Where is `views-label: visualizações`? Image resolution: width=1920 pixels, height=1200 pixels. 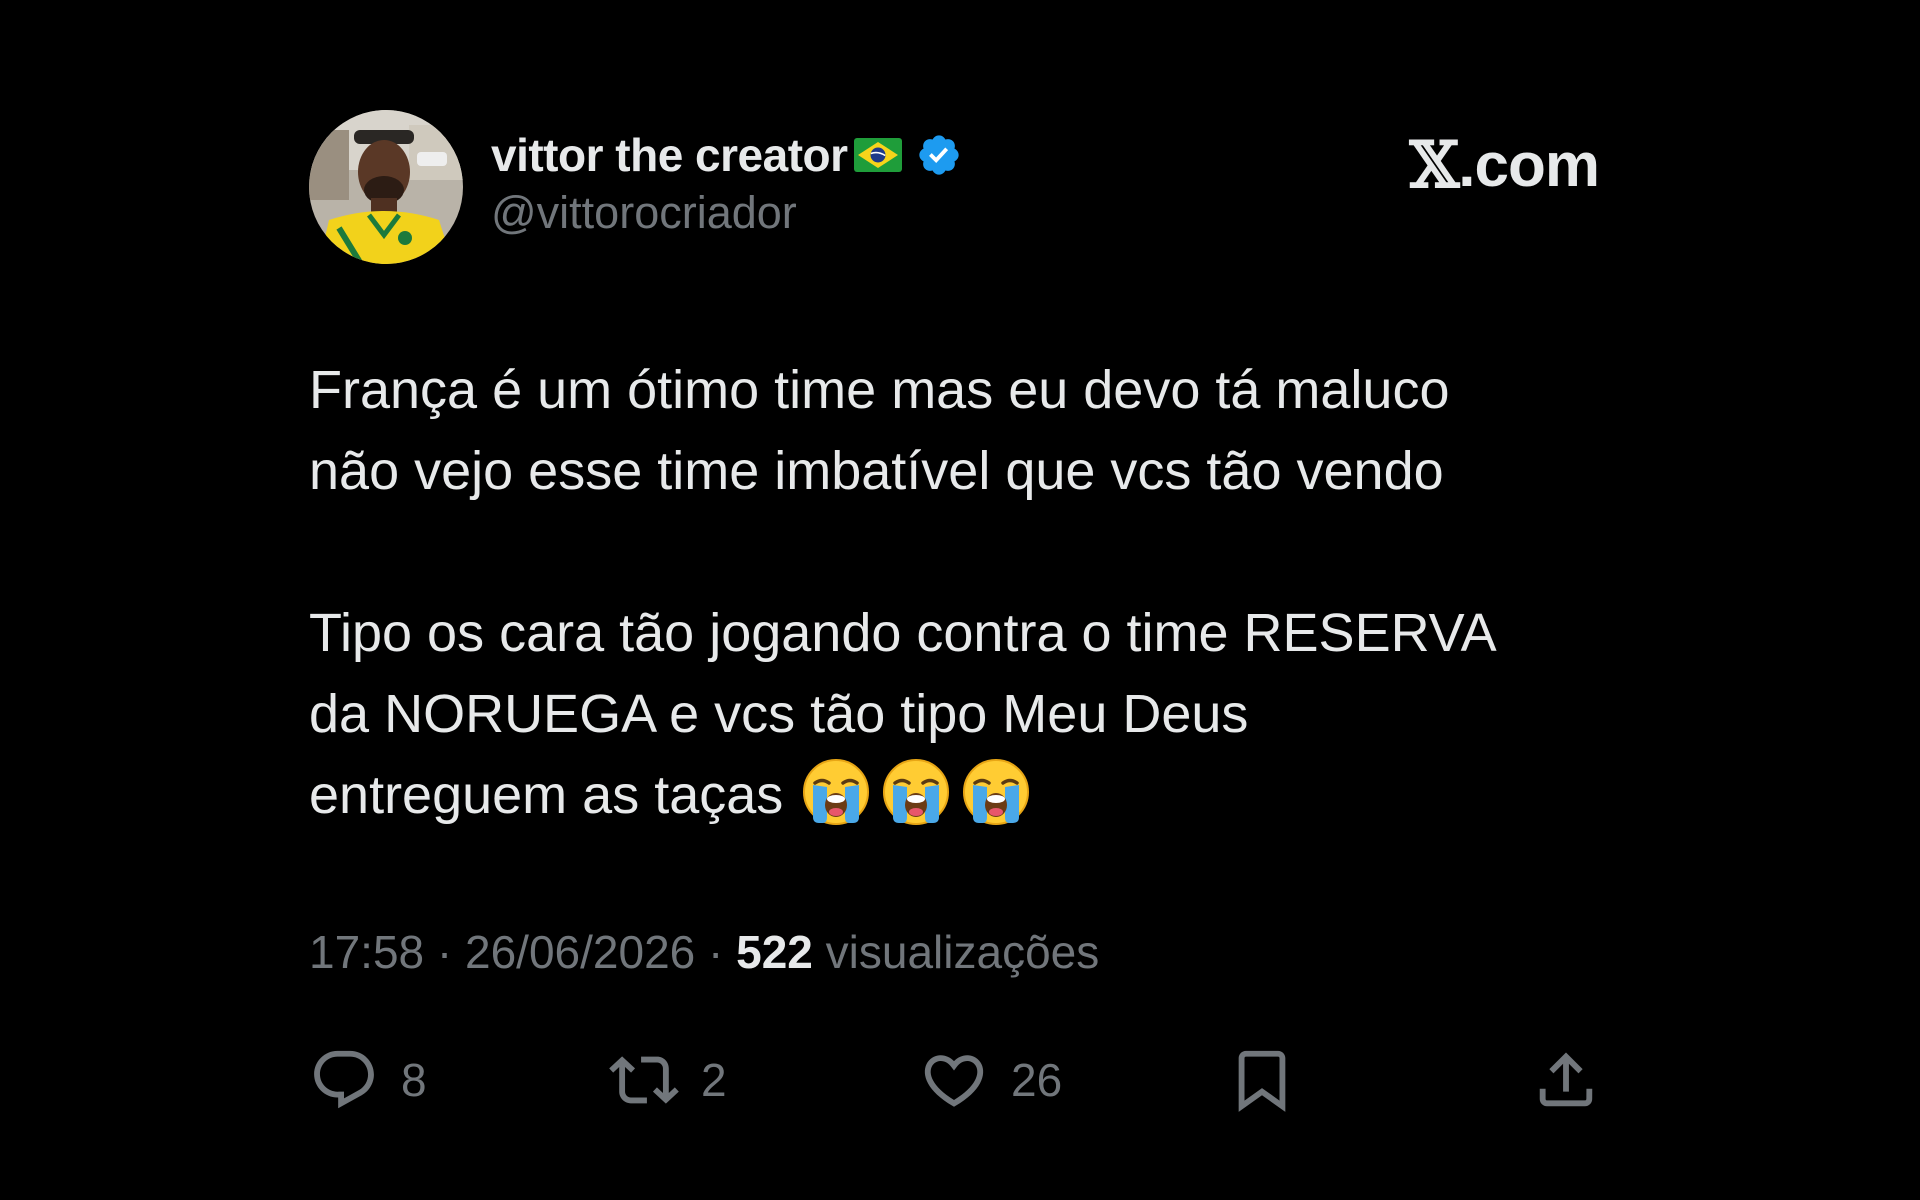
views-label: visualizações is located at coordinates (962, 952).